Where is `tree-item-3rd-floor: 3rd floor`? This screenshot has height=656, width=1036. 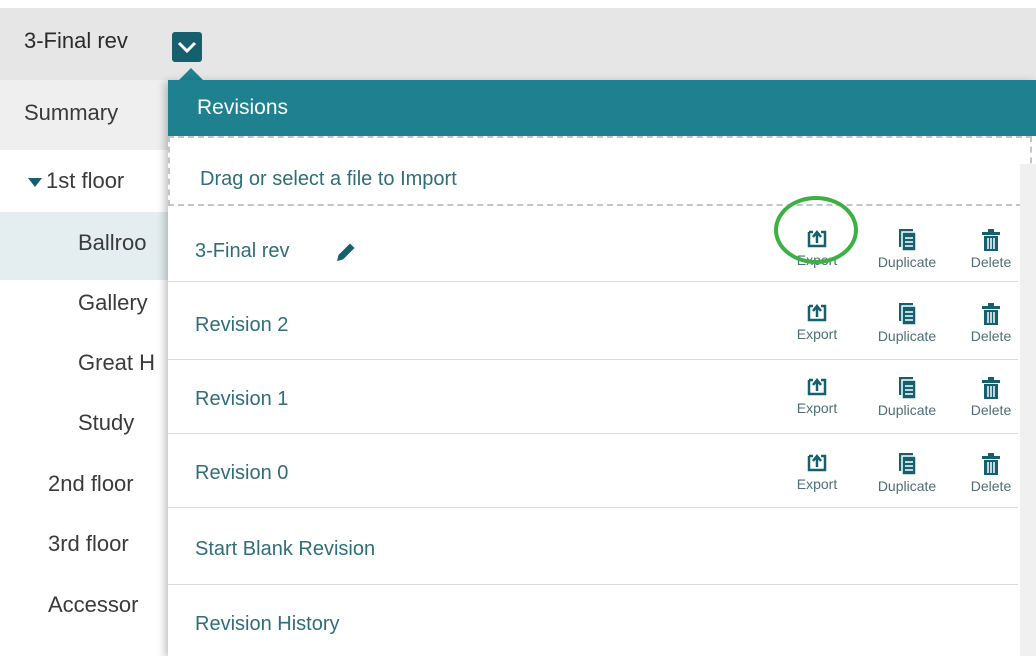 tree-item-3rd-floor: 3rd floor is located at coordinates (88, 544).